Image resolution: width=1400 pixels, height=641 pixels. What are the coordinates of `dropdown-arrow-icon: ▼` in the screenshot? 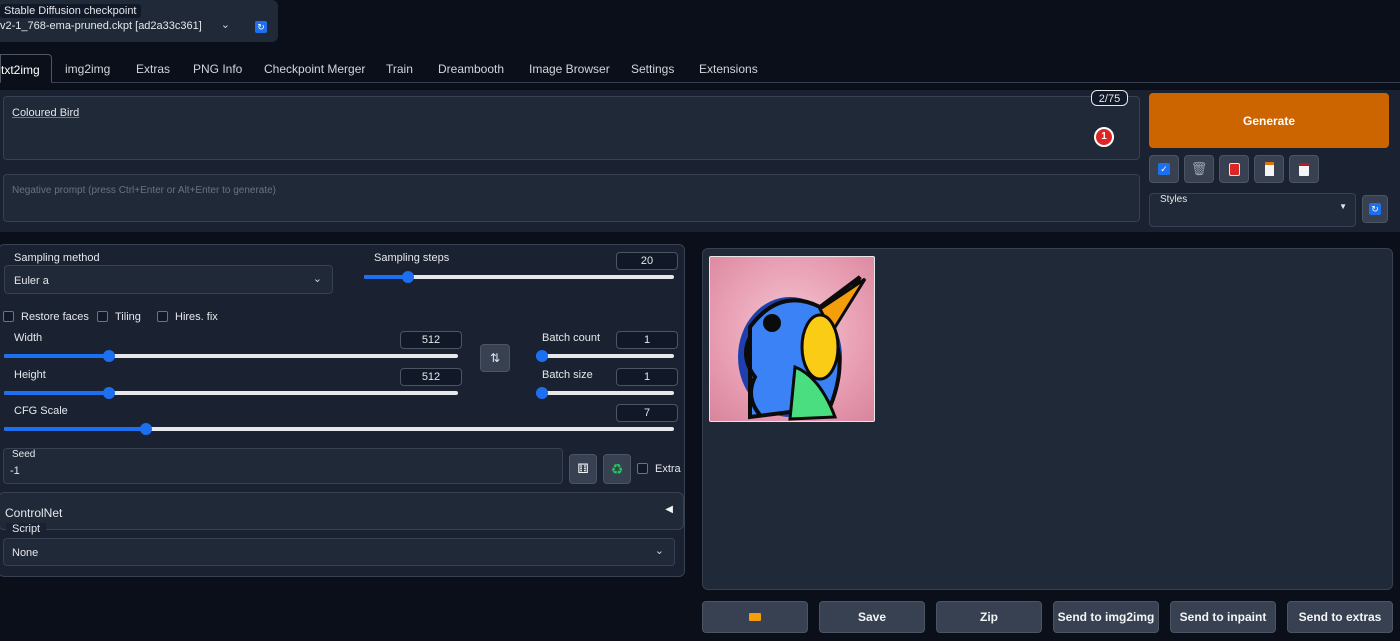 It's located at (1343, 206).